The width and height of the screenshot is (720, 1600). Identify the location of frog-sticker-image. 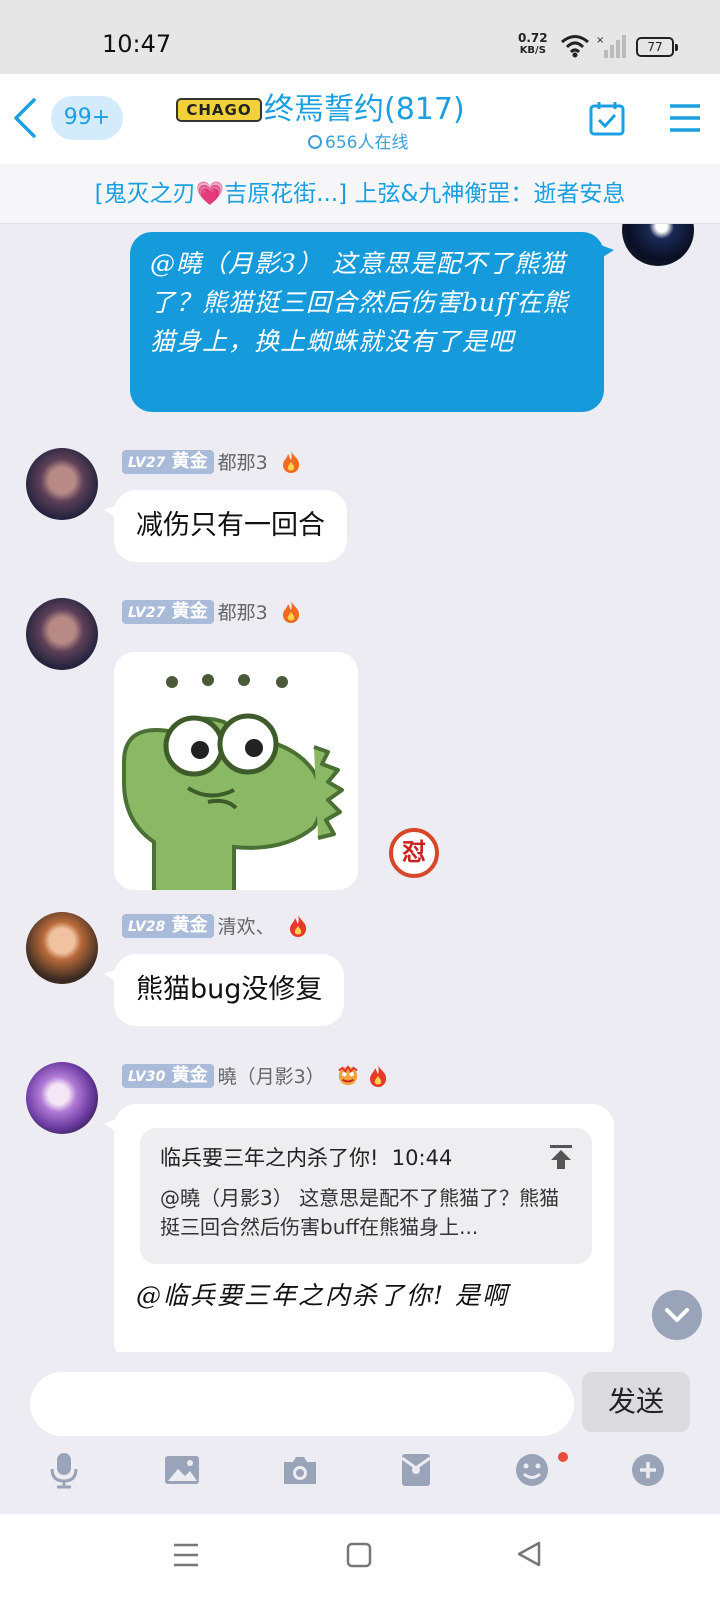
(236, 771).